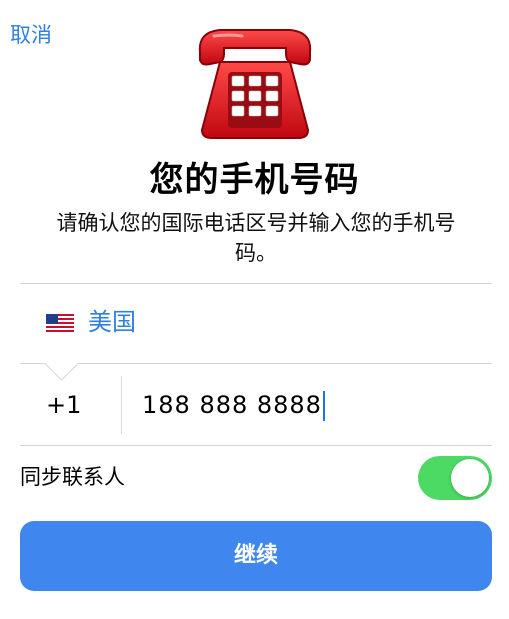  I want to click on phone-number-value: 188 888 8888, so click(232, 405).